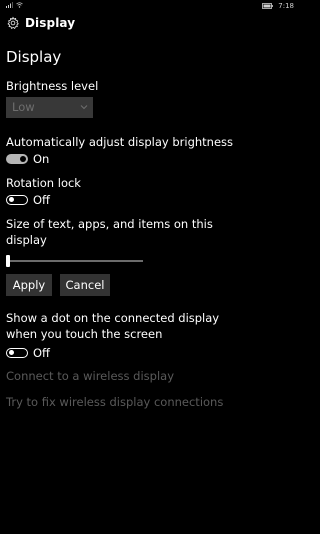 The height and width of the screenshot is (534, 320). I want to click on touch-dot-toggle-row: Off, so click(28, 353).